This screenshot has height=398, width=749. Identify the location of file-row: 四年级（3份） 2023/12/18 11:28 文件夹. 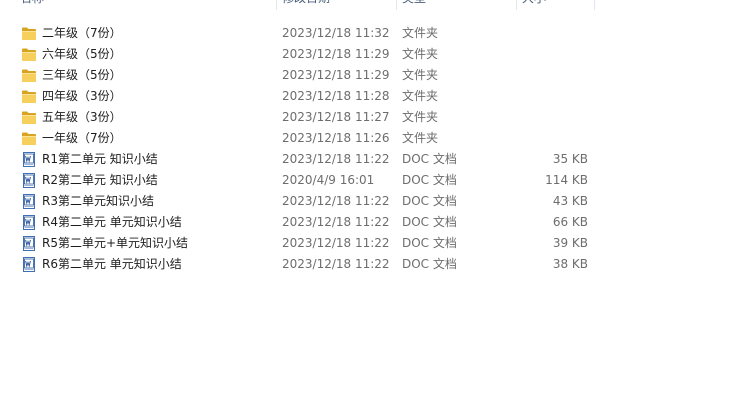
(374, 96).